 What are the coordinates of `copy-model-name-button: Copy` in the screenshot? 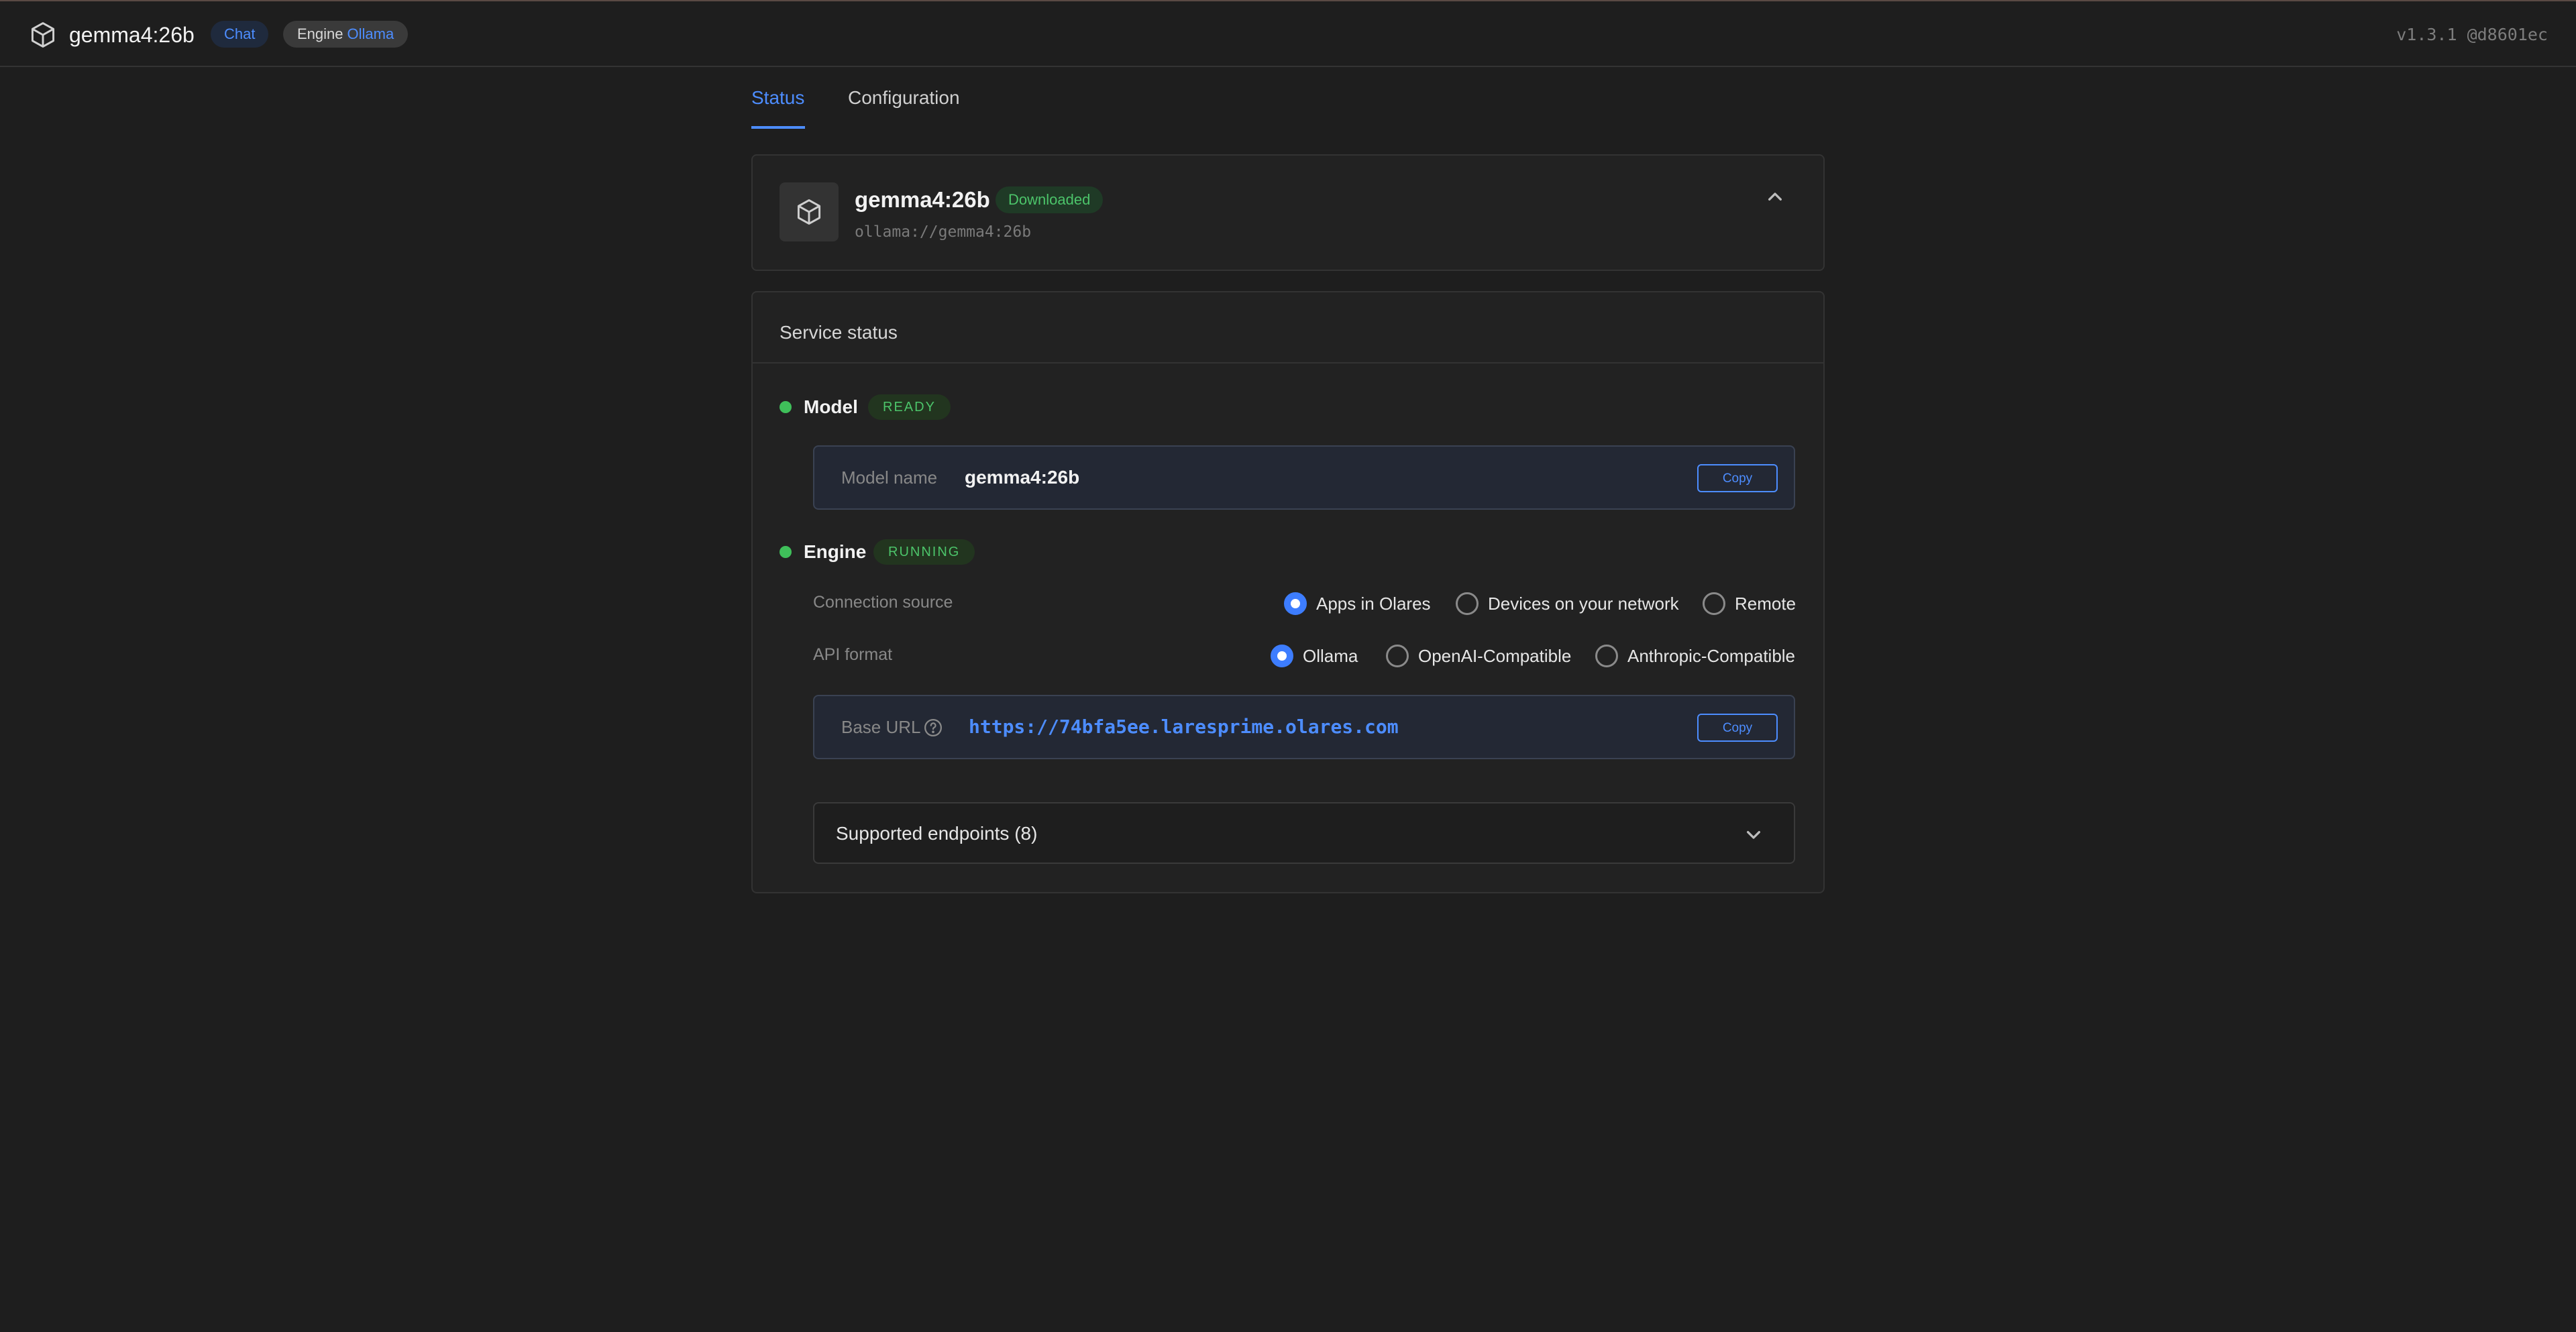 It's located at (1737, 478).